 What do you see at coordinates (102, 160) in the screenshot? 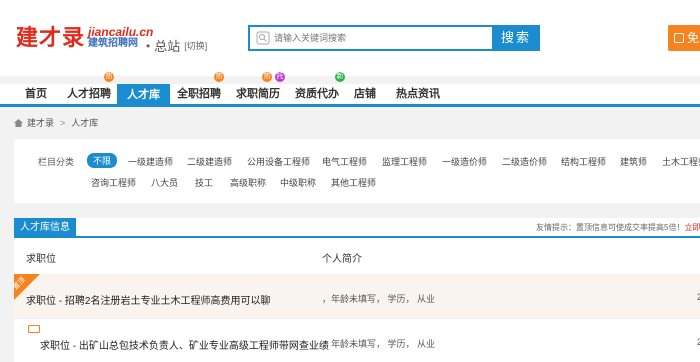
I see `category-item-all: 不限` at bounding box center [102, 160].